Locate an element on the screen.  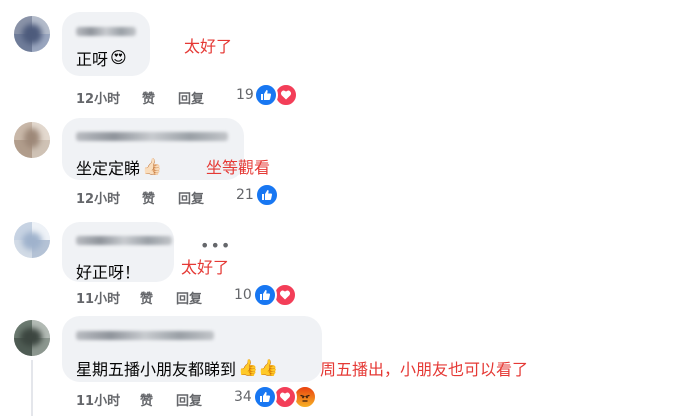
thumbs-up-emoji-icon: 👍🏻 is located at coordinates (152, 166).